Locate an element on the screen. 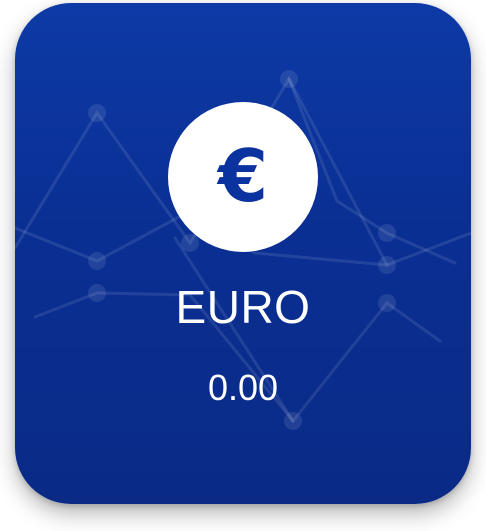 Image resolution: width=486 pixels, height=531 pixels. currency-name: EURO is located at coordinates (243, 307).